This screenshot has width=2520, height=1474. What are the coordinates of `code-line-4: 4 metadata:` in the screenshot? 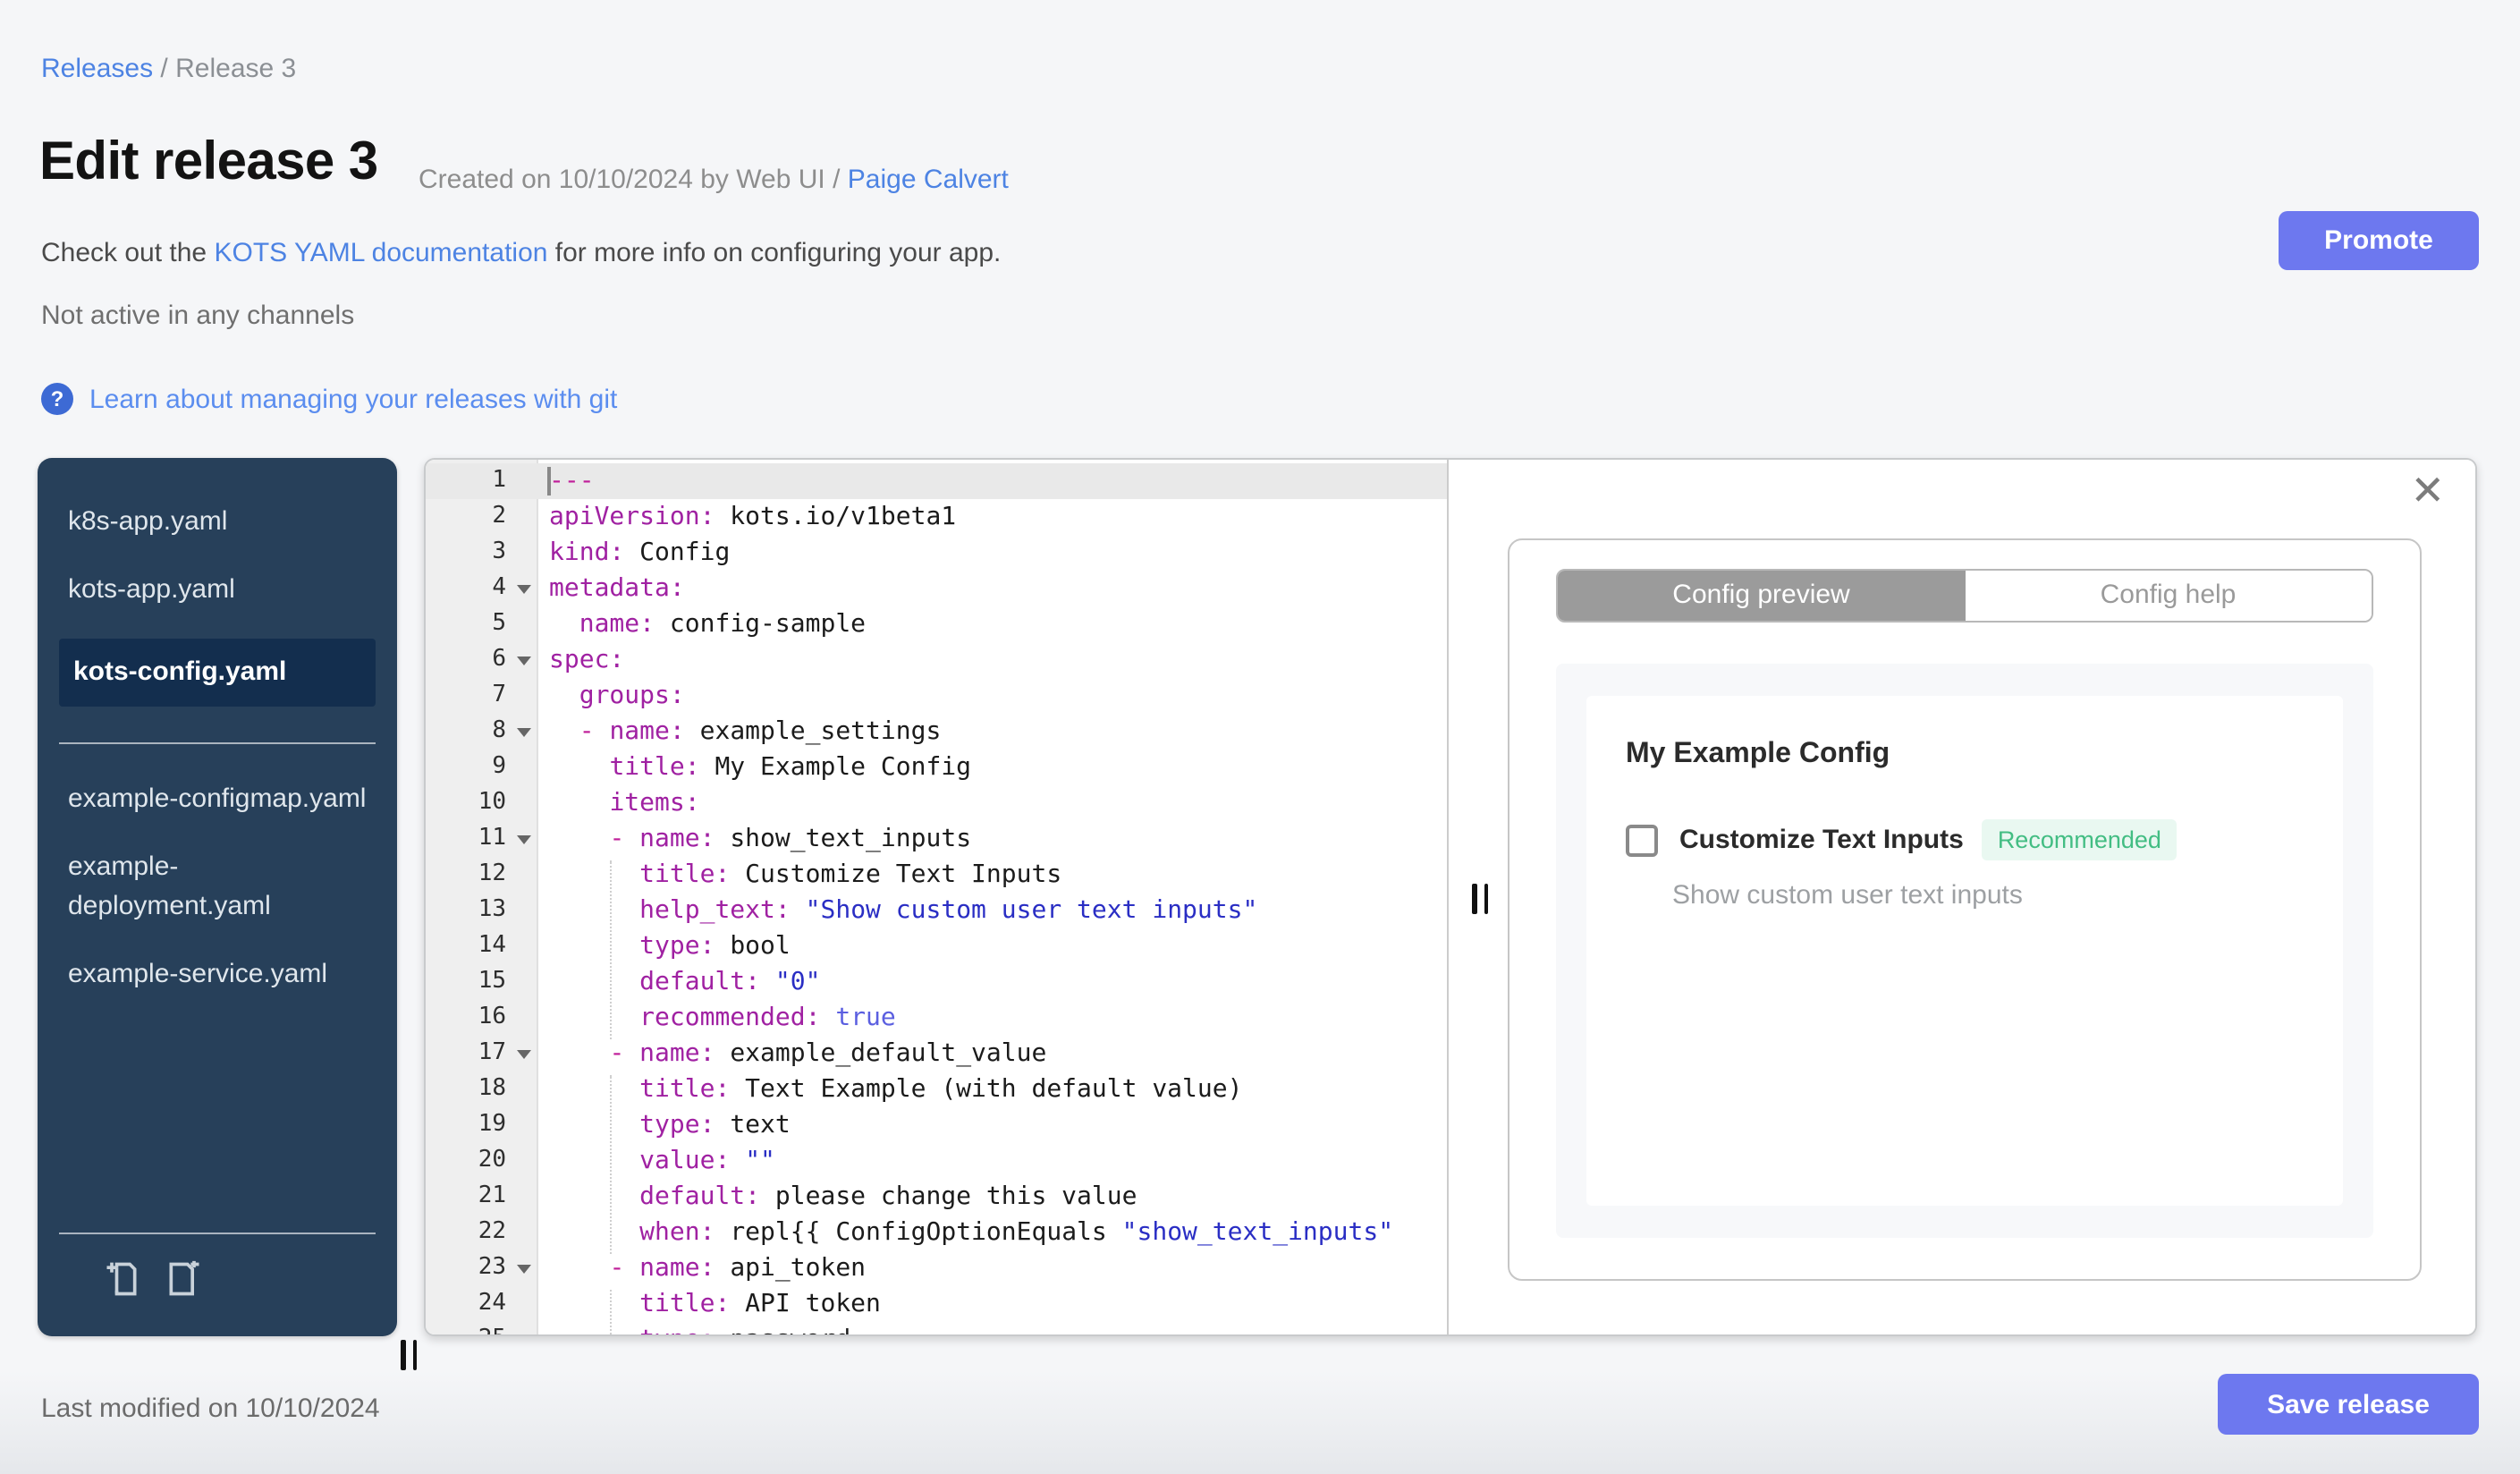 It's located at (937, 588).